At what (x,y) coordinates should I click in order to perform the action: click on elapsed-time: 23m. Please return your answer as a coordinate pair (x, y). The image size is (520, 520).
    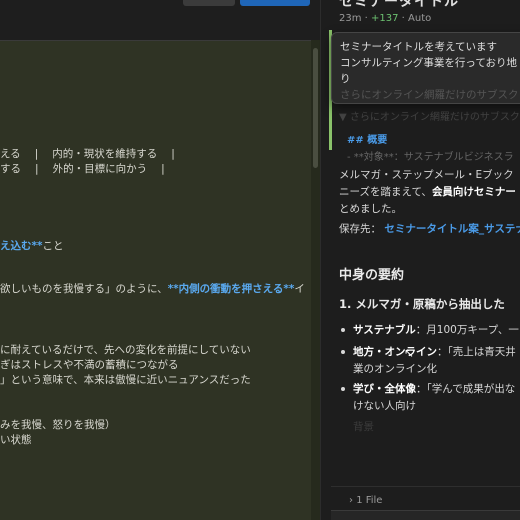
    Looking at the image, I should click on (350, 18).